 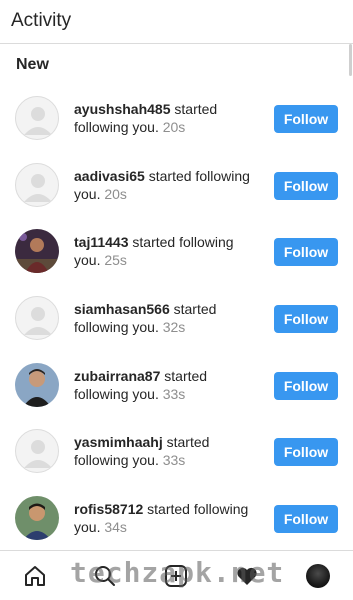 I want to click on page-title: Activity, so click(x=41, y=20).